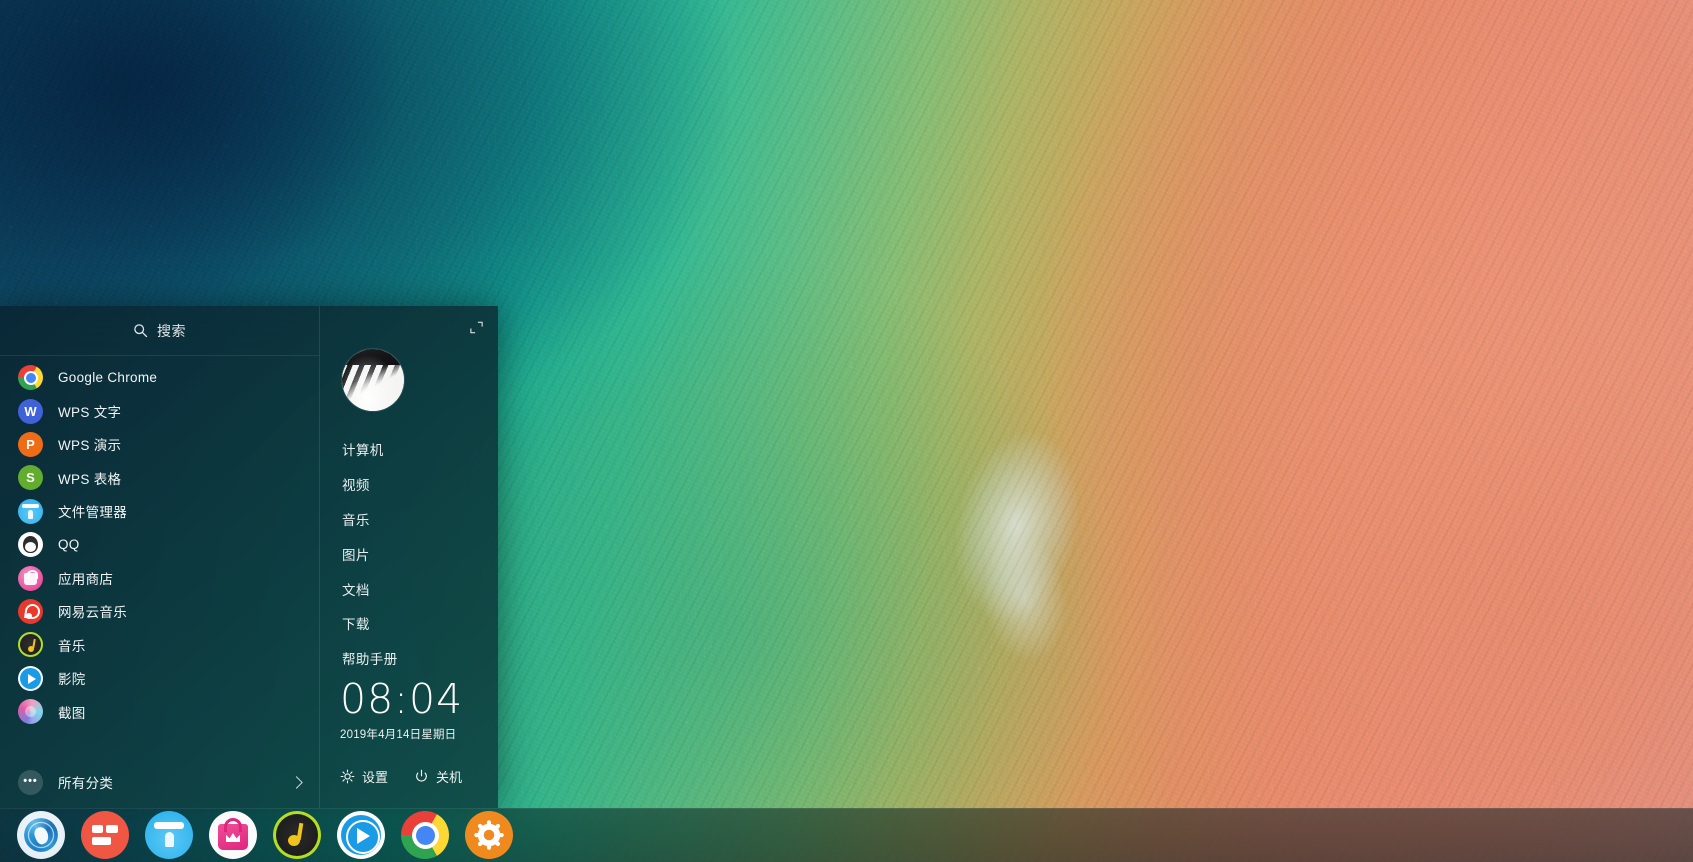 The image size is (1693, 862). Describe the element at coordinates (296, 782) in the screenshot. I see `chevron-right-icon` at that location.